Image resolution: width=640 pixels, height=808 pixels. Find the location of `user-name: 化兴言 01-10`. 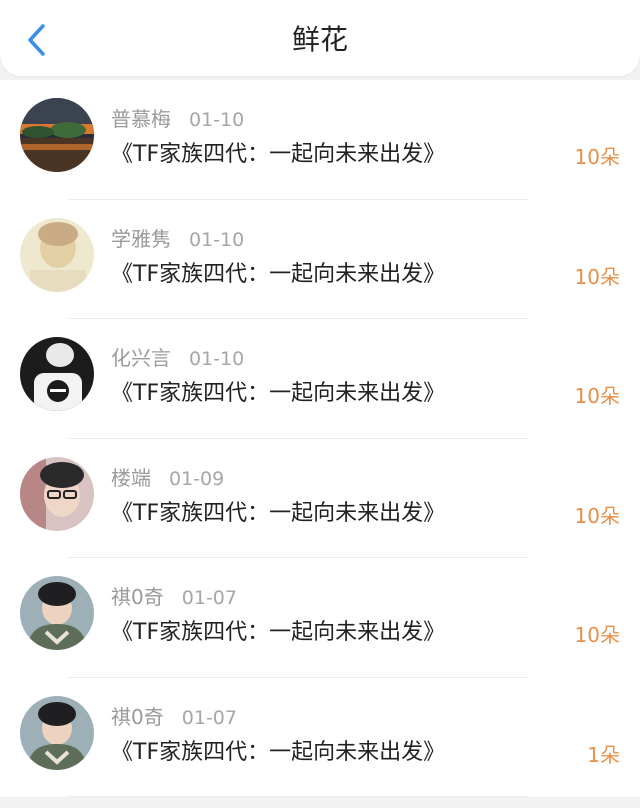

user-name: 化兴言 01-10 is located at coordinates (177, 358).